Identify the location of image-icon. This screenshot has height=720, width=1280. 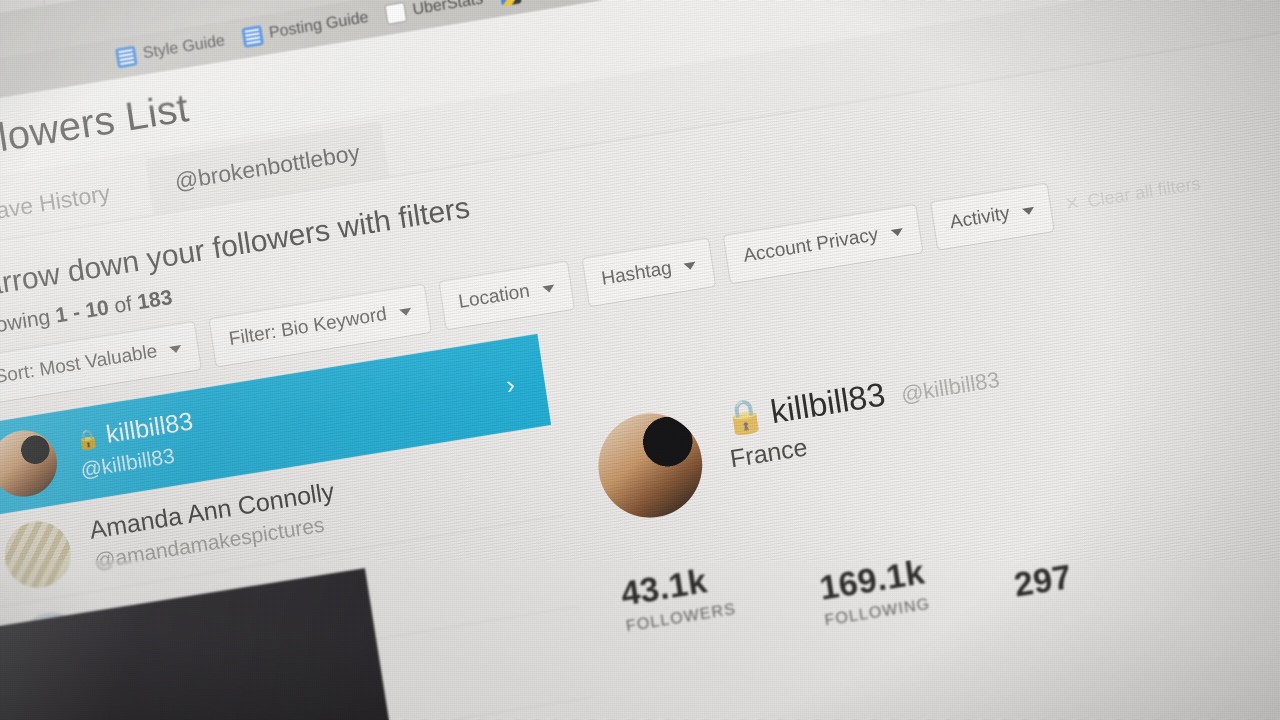
(511, 3).